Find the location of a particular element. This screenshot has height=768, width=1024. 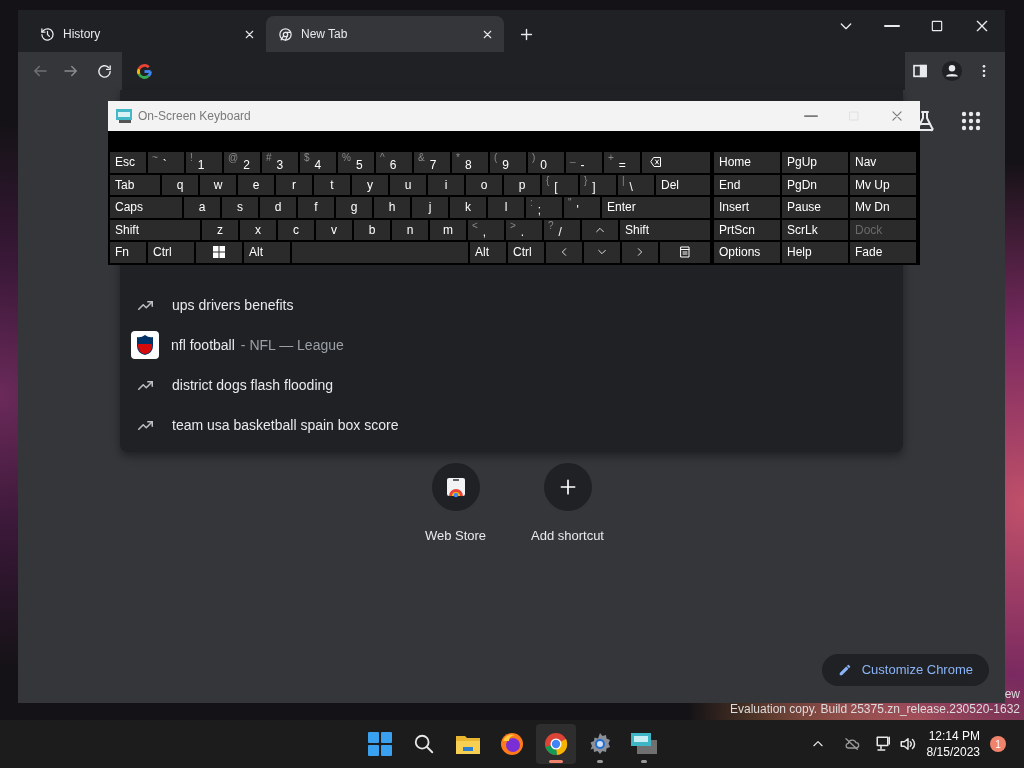

profile-icon is located at coordinates (952, 71).